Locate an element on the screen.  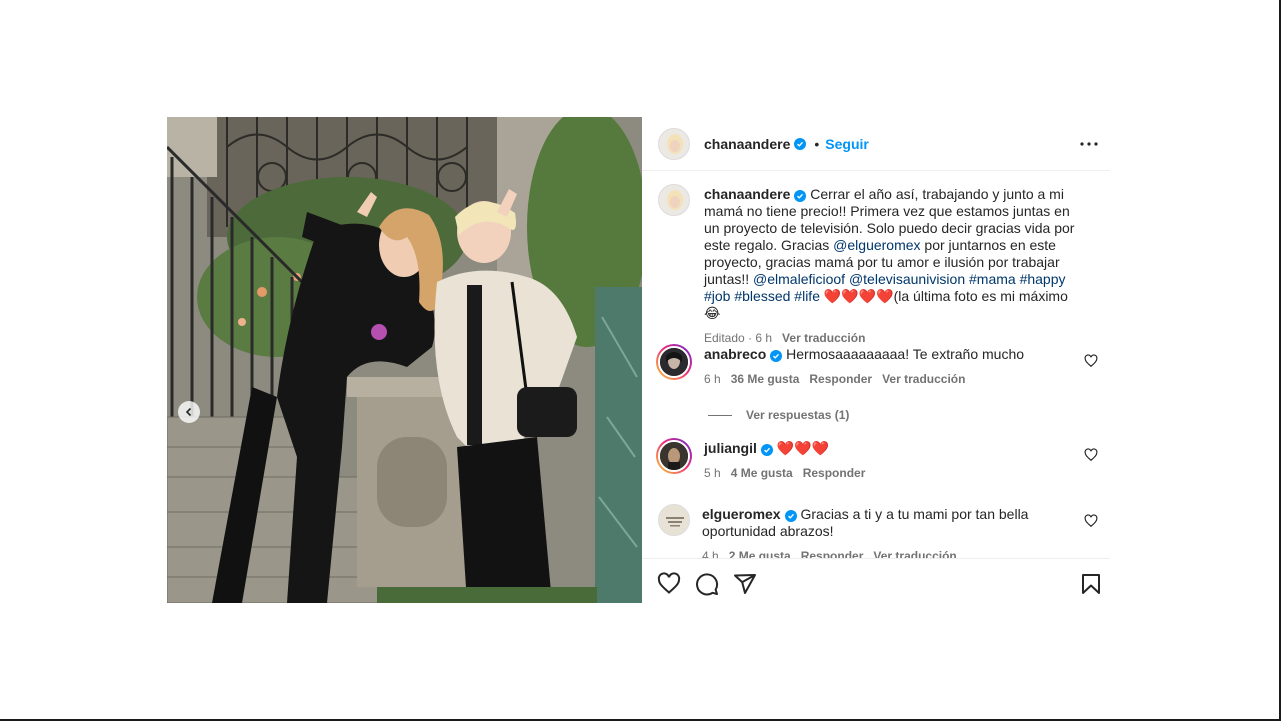
share-button is located at coordinates (745, 584).